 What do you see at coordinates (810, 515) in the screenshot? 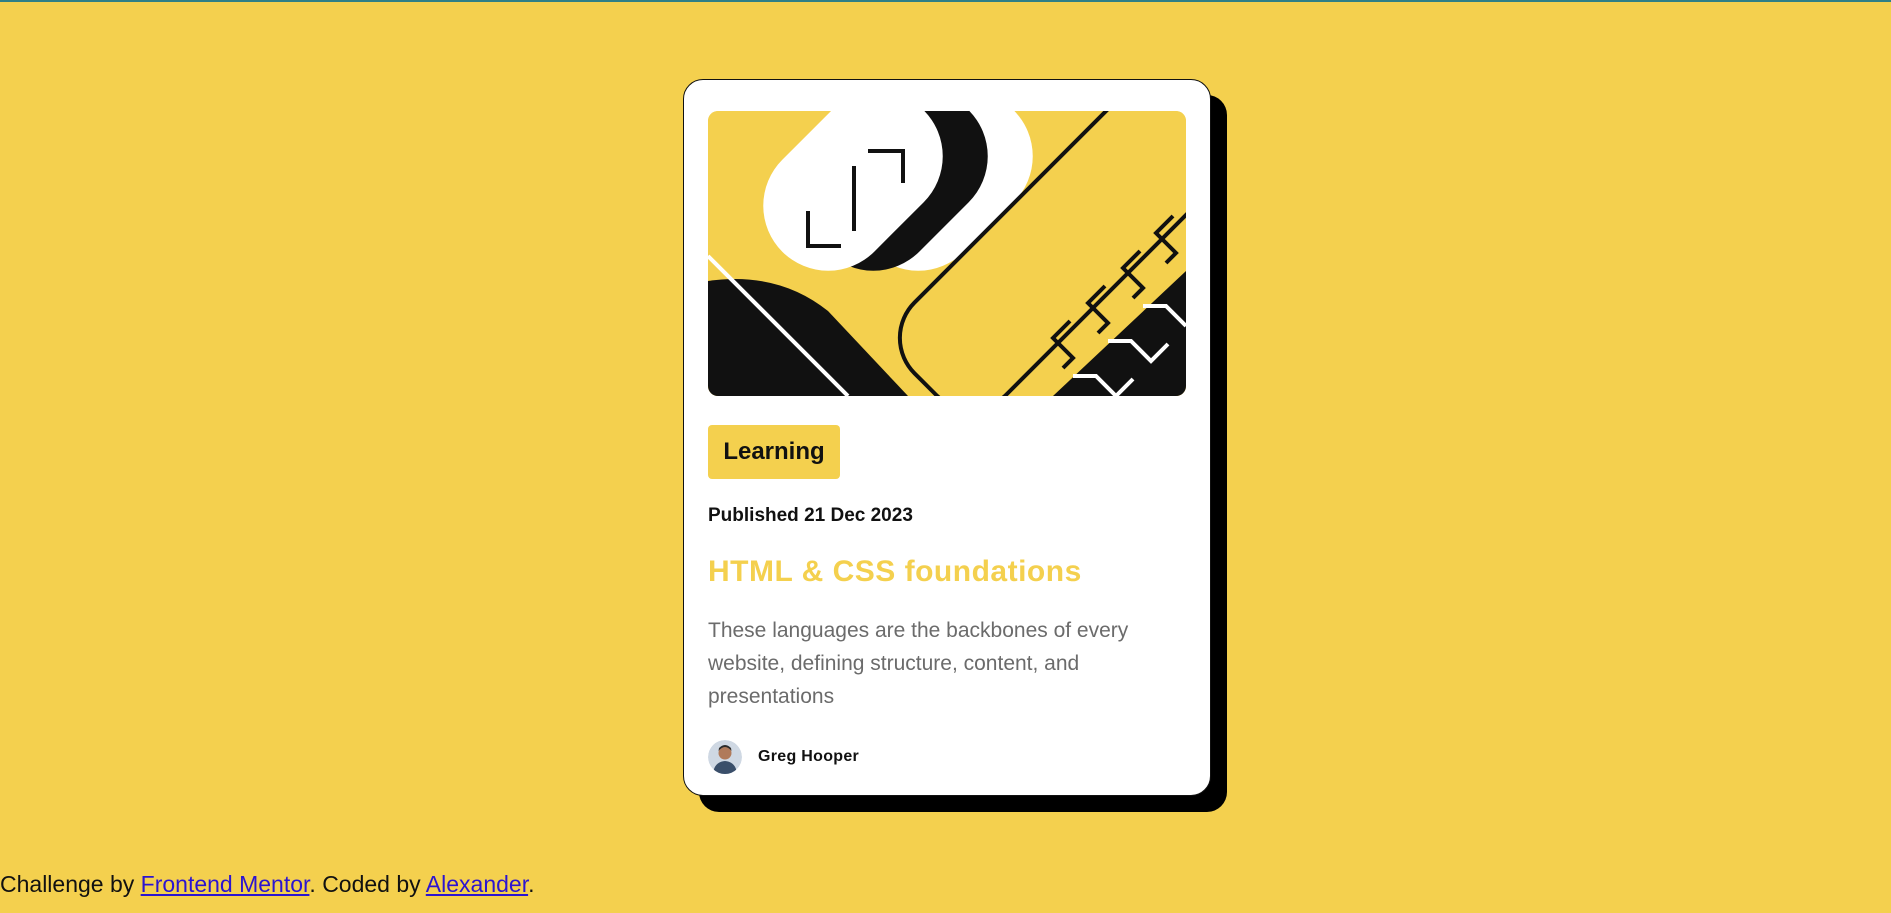
I see `published-date: Published 21 Dec 2023` at bounding box center [810, 515].